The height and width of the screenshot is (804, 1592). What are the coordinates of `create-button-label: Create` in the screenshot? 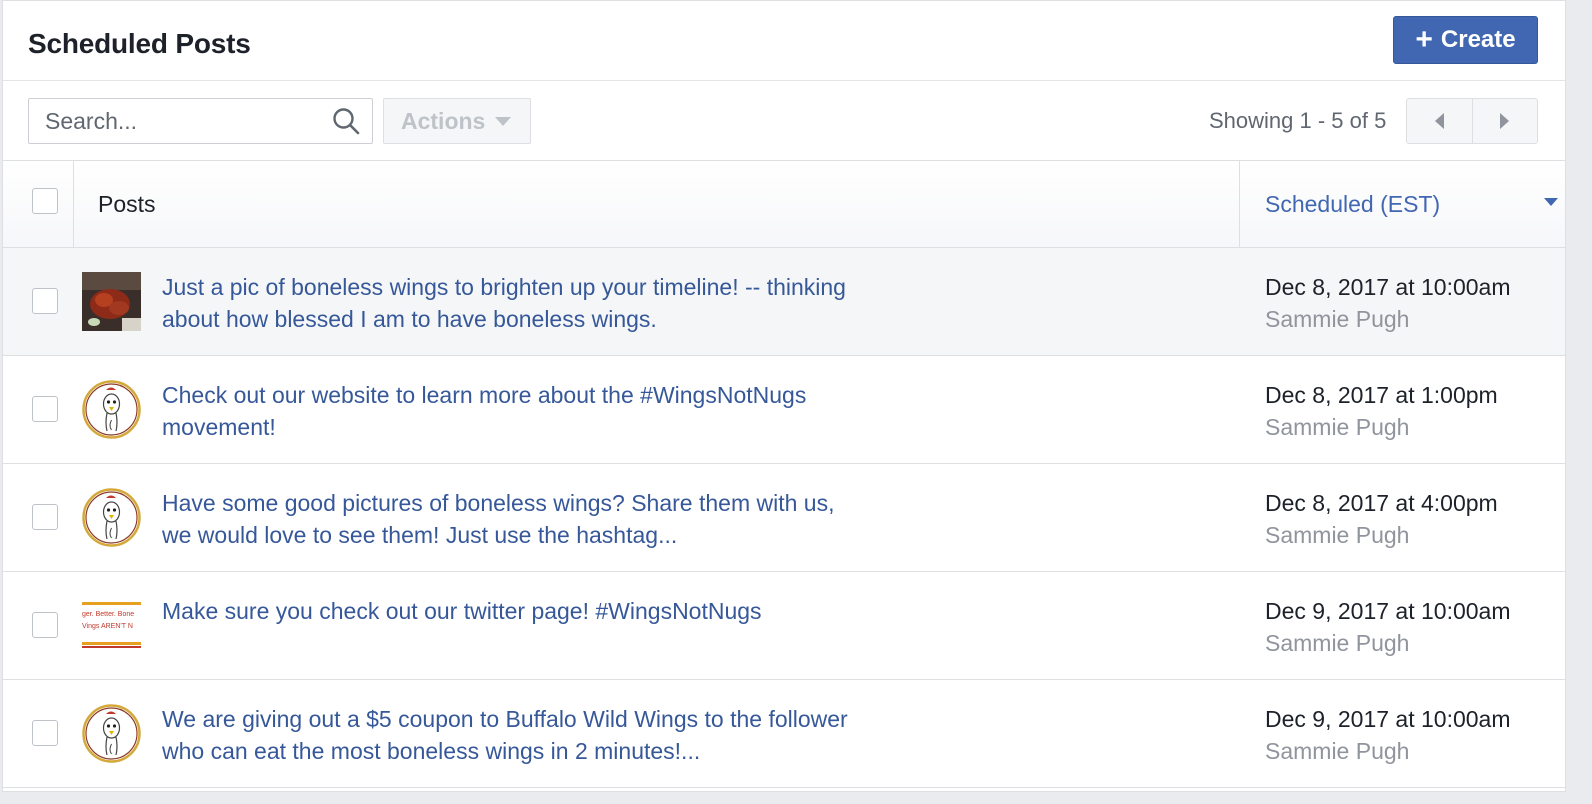 It's located at (1478, 39).